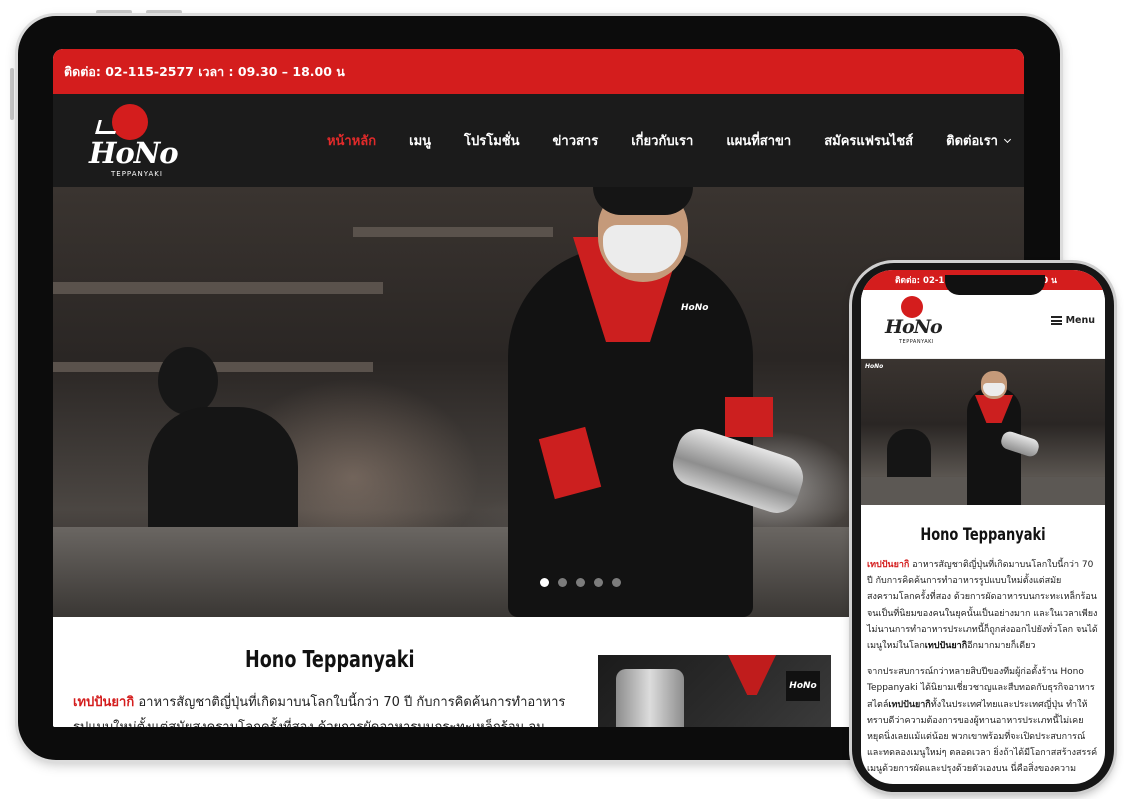  I want to click on mobile-menu-label: Menu, so click(1080, 320).